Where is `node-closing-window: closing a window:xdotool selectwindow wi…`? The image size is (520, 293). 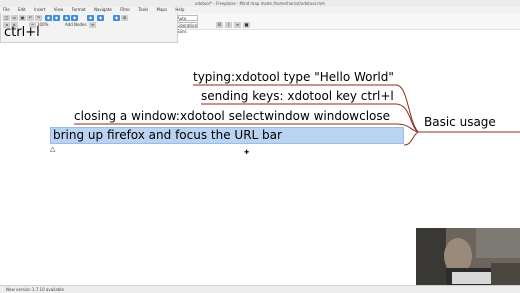
node-closing-window: closing a window:xdotool selectwindow wi… is located at coordinates (232, 116).